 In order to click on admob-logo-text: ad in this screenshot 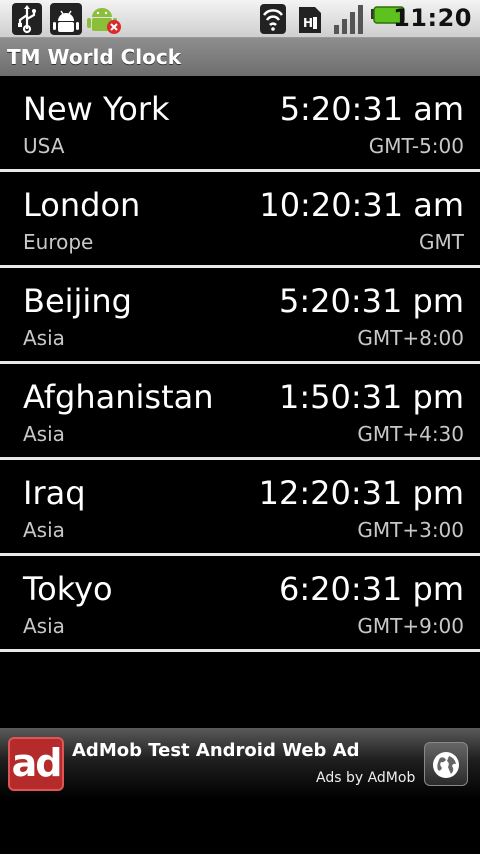, I will do `click(37, 763)`.